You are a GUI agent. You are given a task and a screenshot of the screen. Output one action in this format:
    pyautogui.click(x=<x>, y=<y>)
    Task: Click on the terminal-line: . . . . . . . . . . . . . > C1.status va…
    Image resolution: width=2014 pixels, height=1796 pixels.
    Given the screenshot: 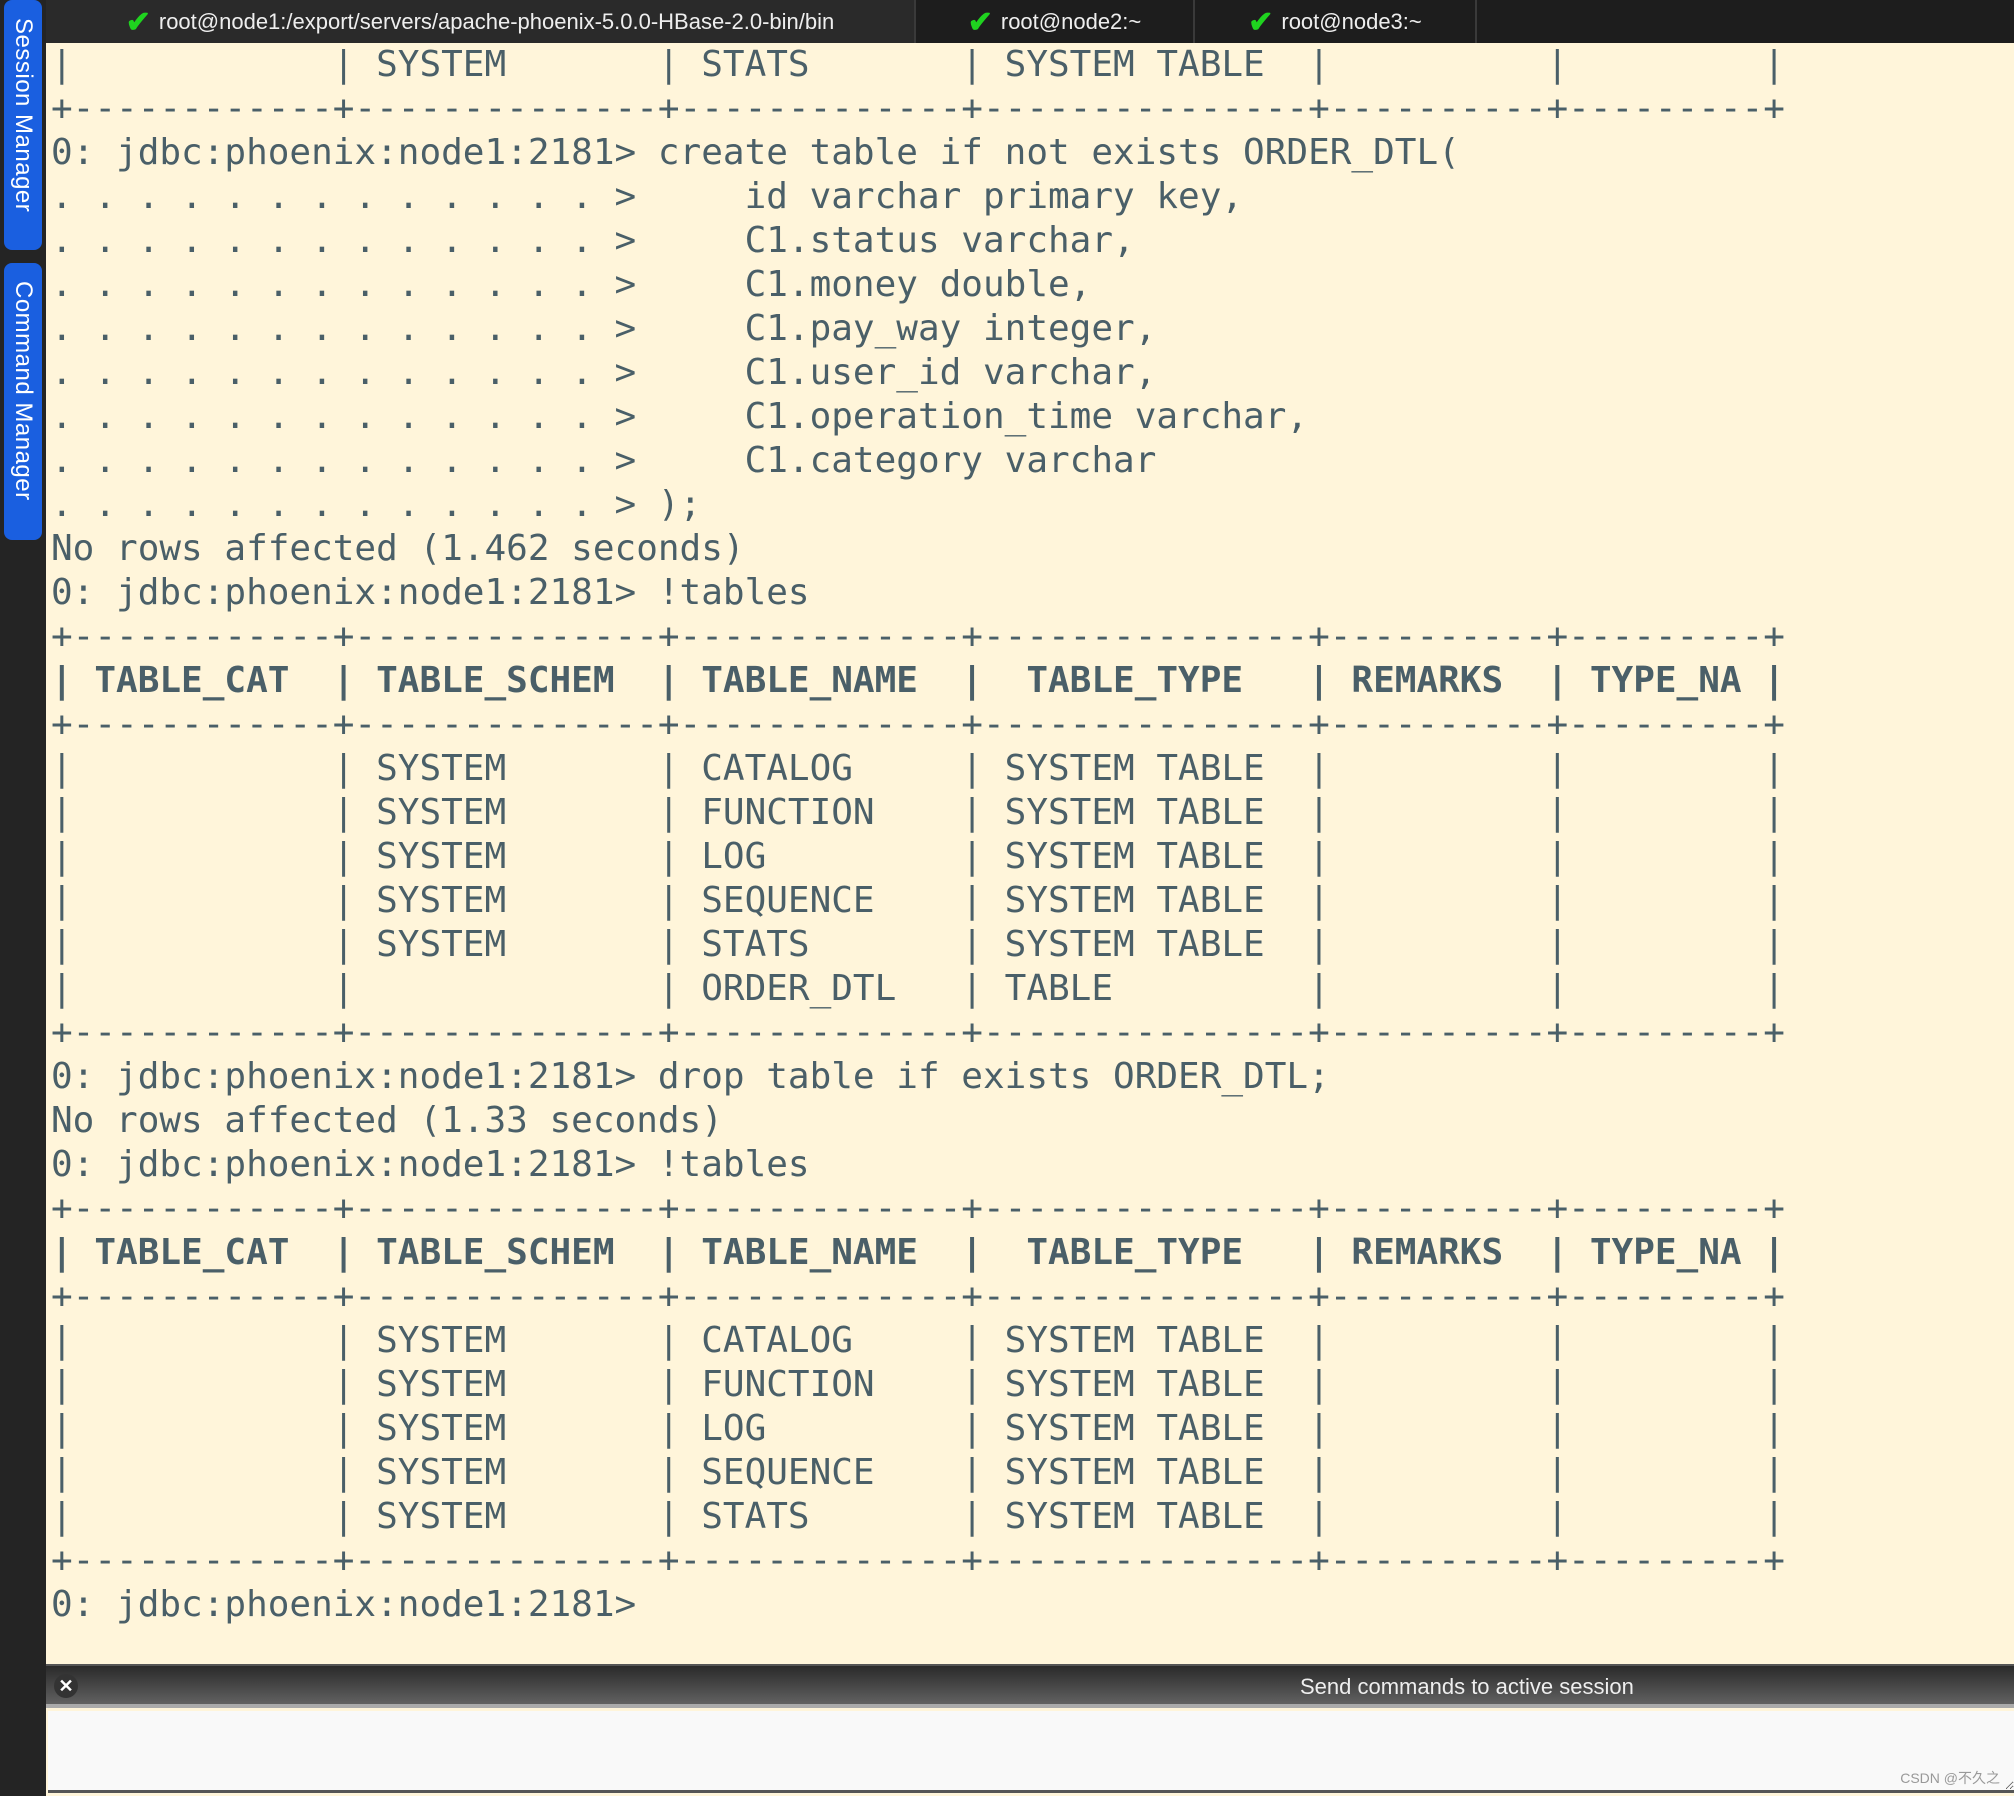 What is the action you would take?
    pyautogui.click(x=593, y=240)
    